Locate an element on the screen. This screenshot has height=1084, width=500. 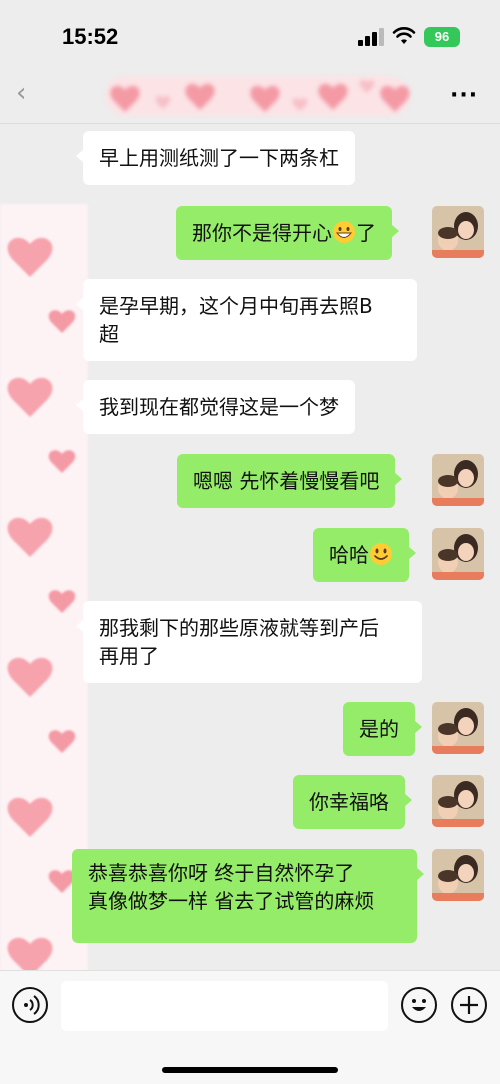
message-input is located at coordinates (224, 1006).